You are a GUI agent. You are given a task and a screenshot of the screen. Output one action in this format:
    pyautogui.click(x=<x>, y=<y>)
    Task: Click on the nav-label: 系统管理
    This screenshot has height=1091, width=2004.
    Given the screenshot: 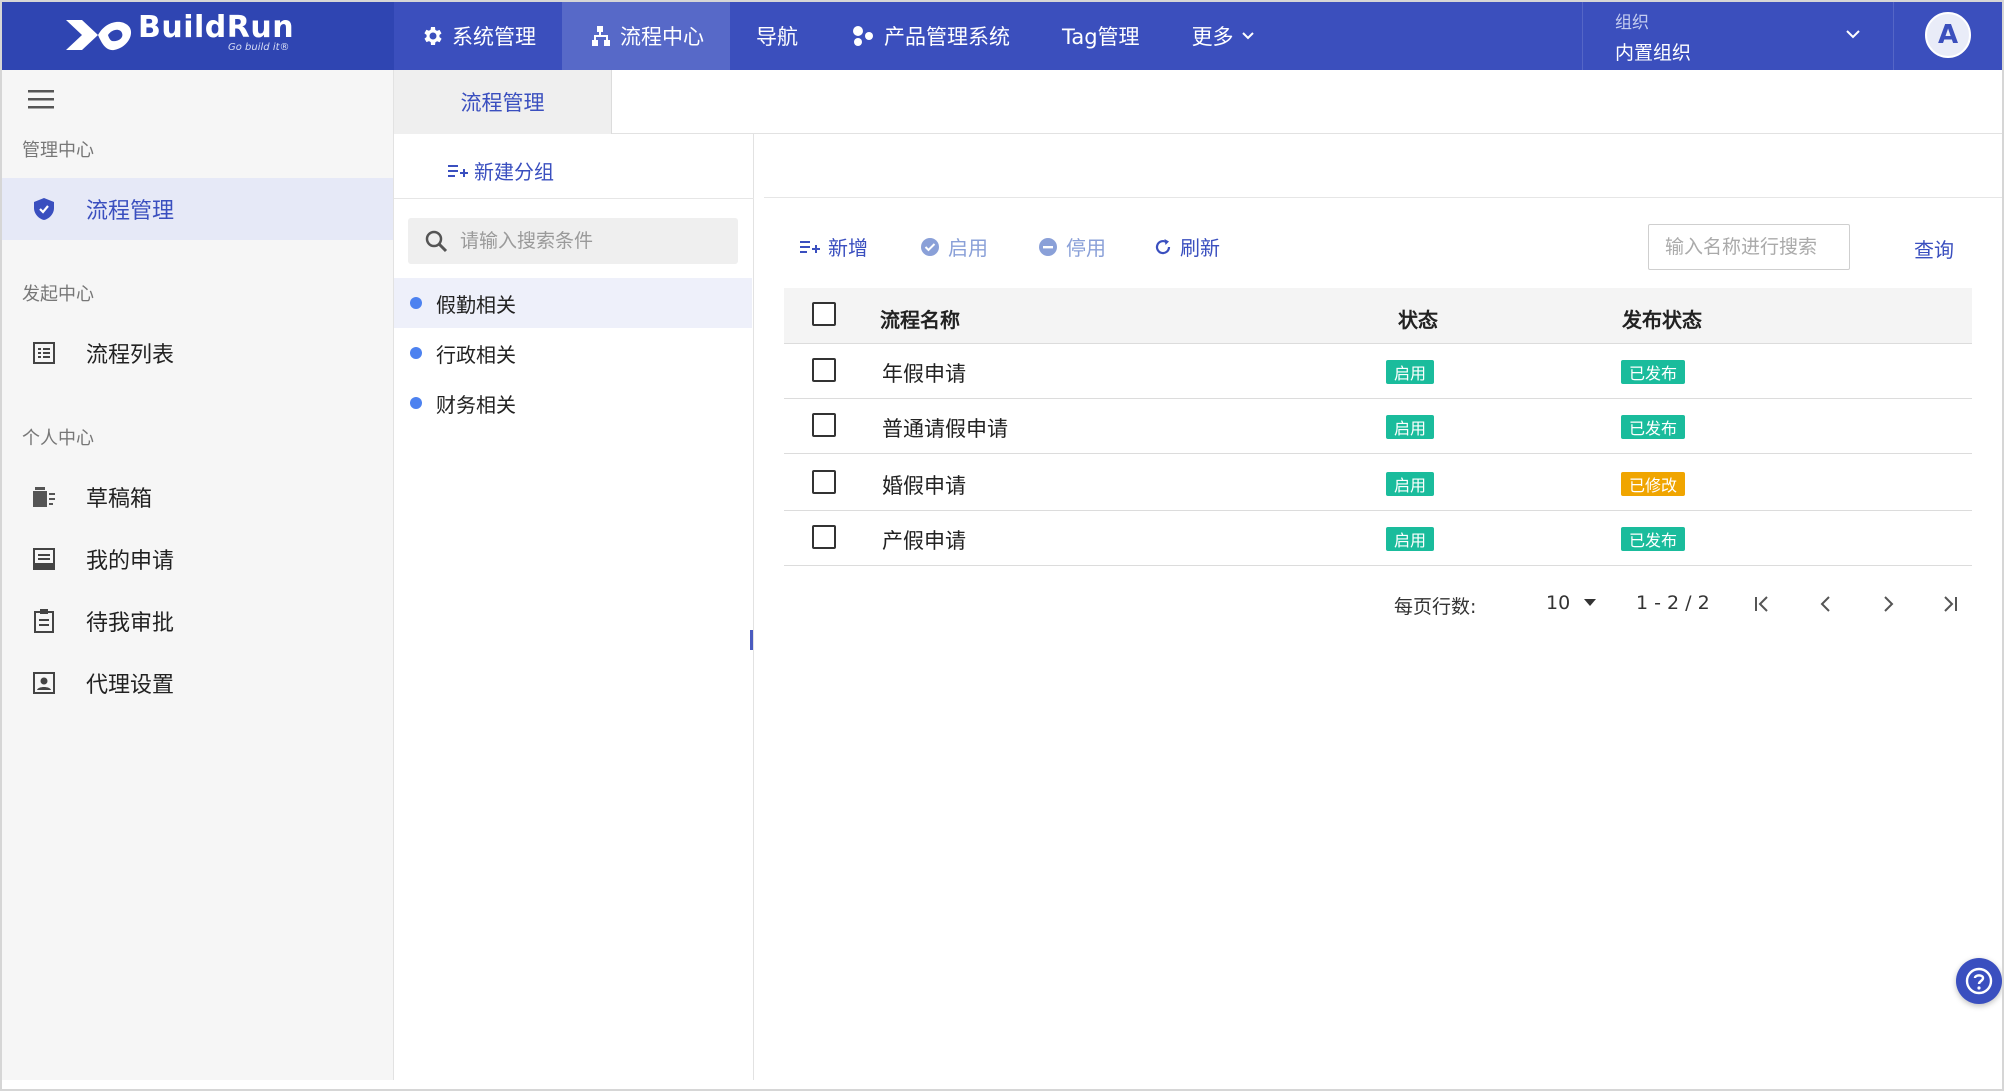 What is the action you would take?
    pyautogui.click(x=494, y=37)
    